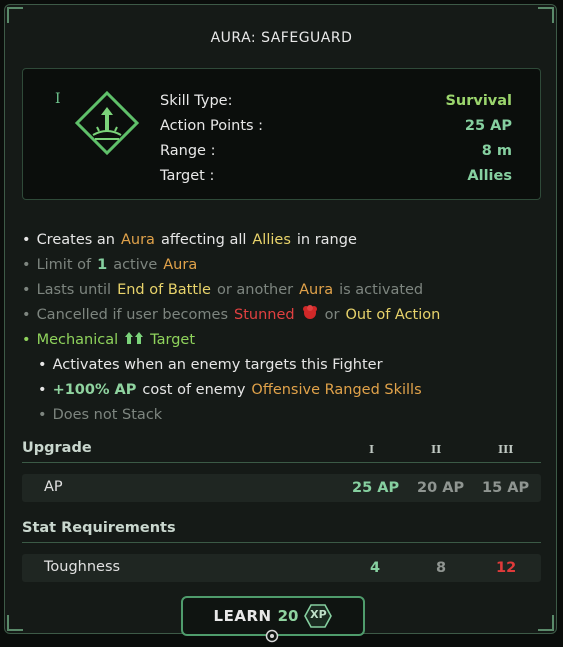 The image size is (563, 647). Describe the element at coordinates (336, 130) in the screenshot. I see `action-points-row: Action Points : 25 AP` at that location.